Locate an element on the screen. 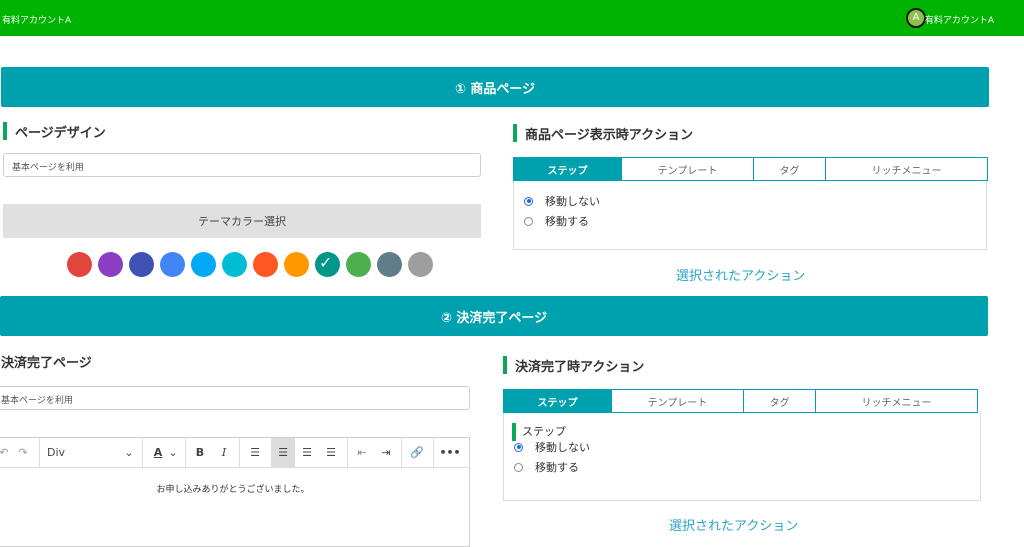 The height and width of the screenshot is (547, 1024). product-action-heading: 商品ページ表示時アクション is located at coordinates (603, 133).